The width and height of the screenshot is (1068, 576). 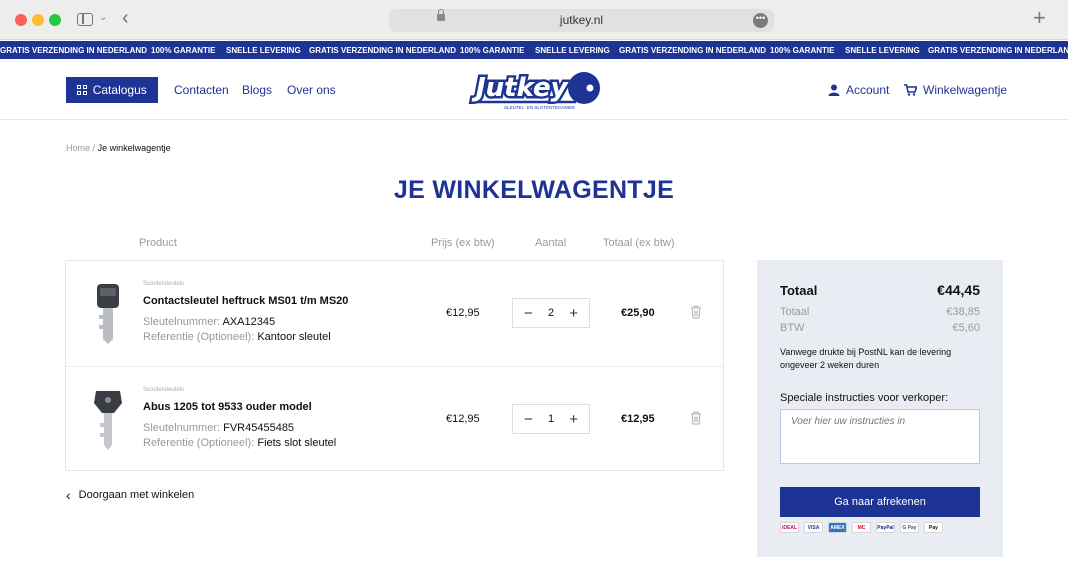 What do you see at coordinates (639, 243) in the screenshot?
I see `column-total: Totaal (ex btw)` at bounding box center [639, 243].